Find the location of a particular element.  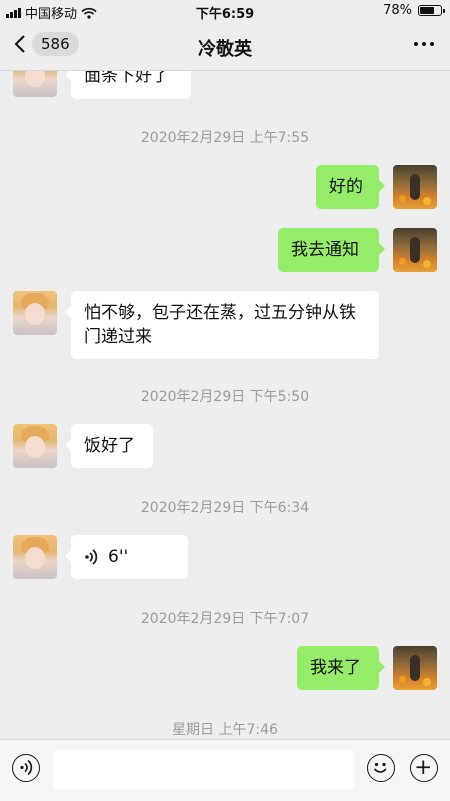

message-bubble-incoming: 饭好了 is located at coordinates (109, 446).